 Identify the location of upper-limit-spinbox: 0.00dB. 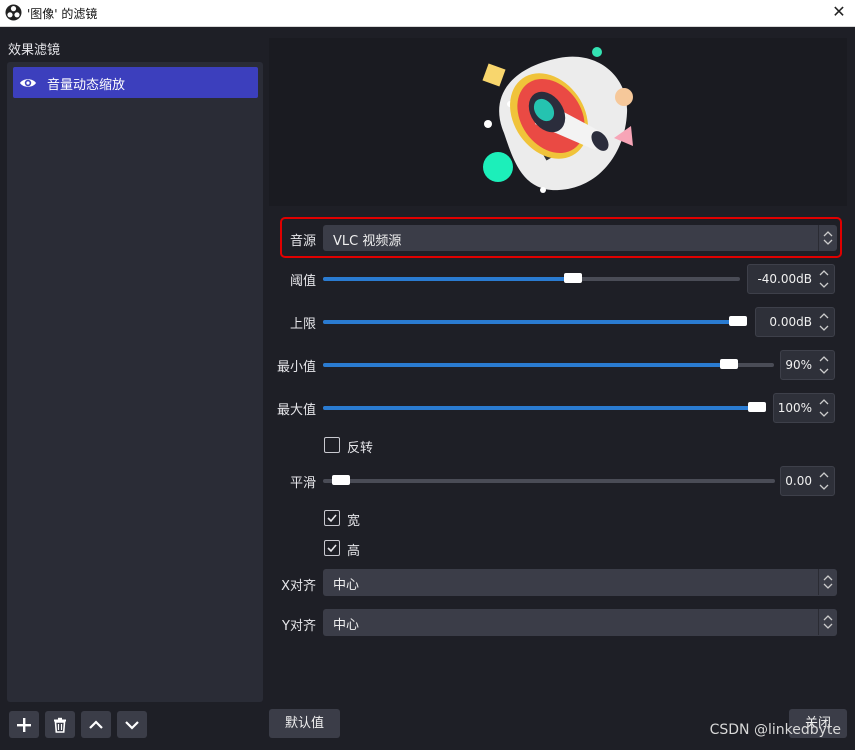
(795, 322).